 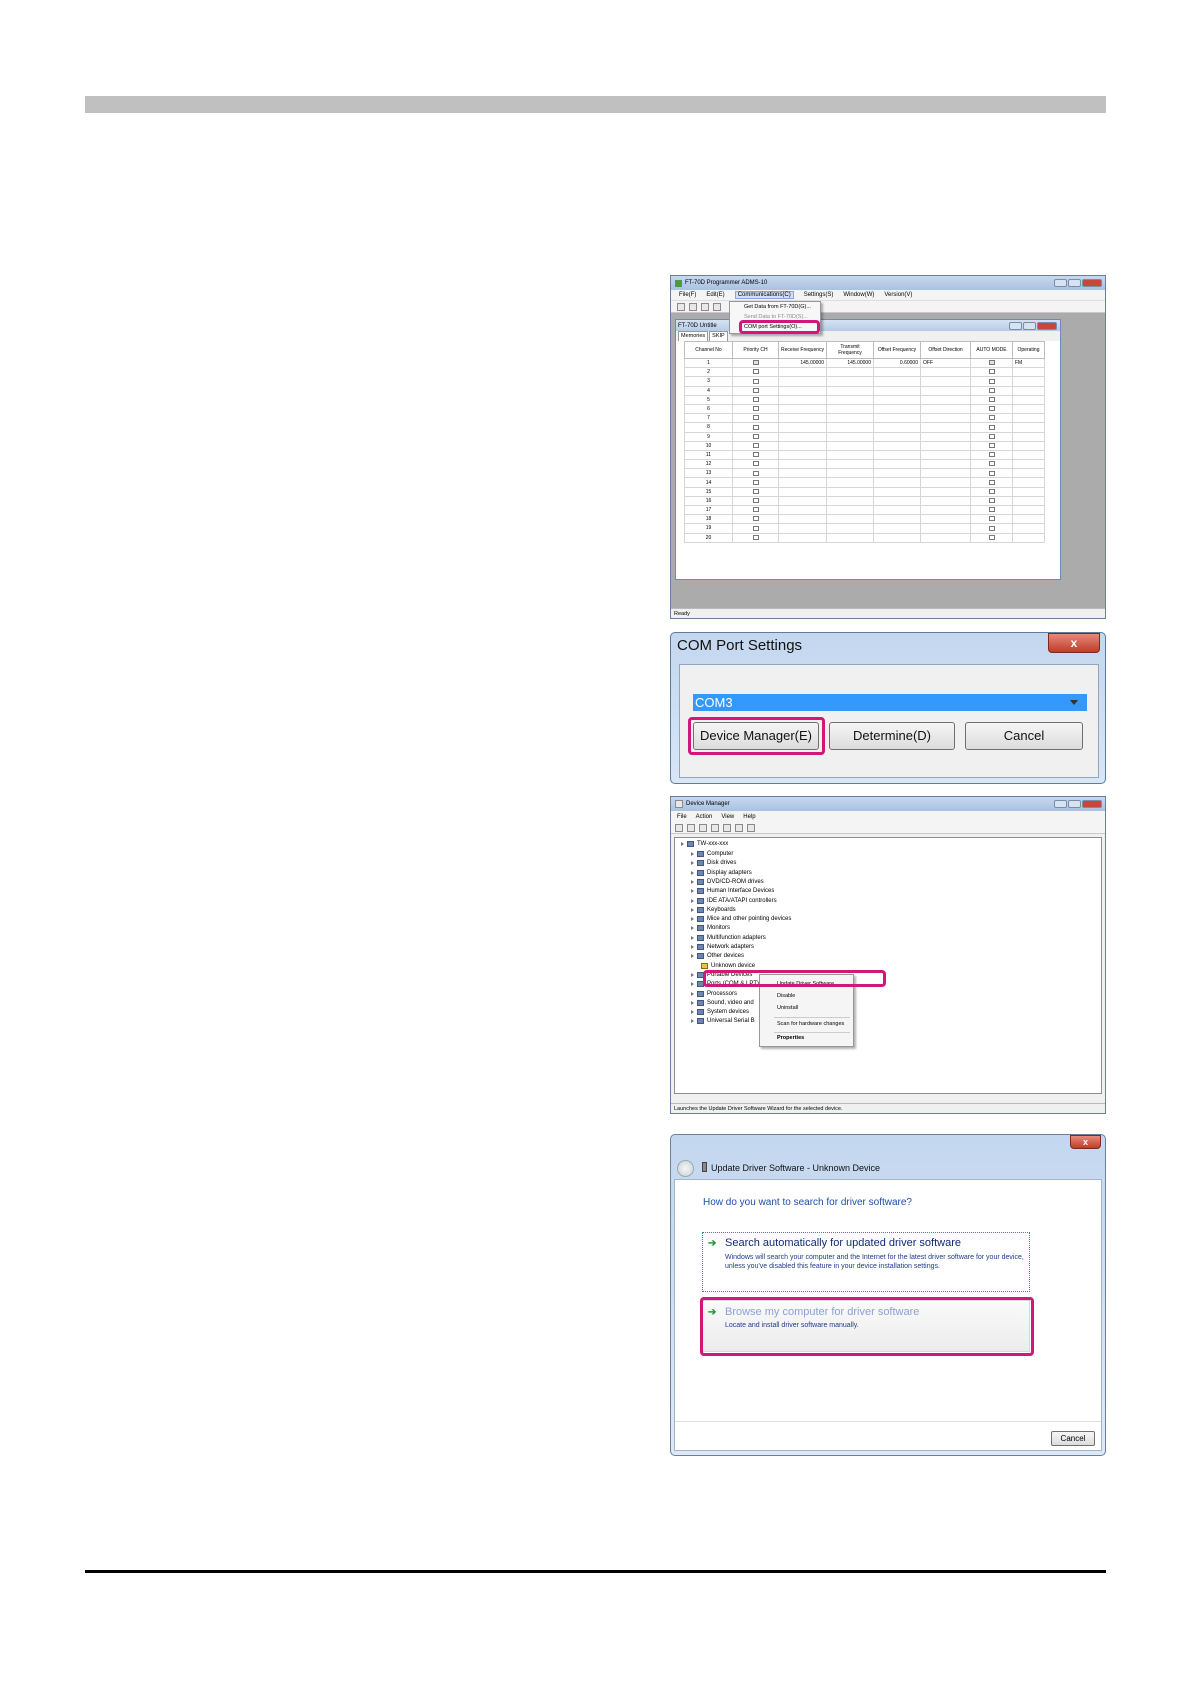 What do you see at coordinates (864, 491) in the screenshot?
I see `table-row: 15` at bounding box center [864, 491].